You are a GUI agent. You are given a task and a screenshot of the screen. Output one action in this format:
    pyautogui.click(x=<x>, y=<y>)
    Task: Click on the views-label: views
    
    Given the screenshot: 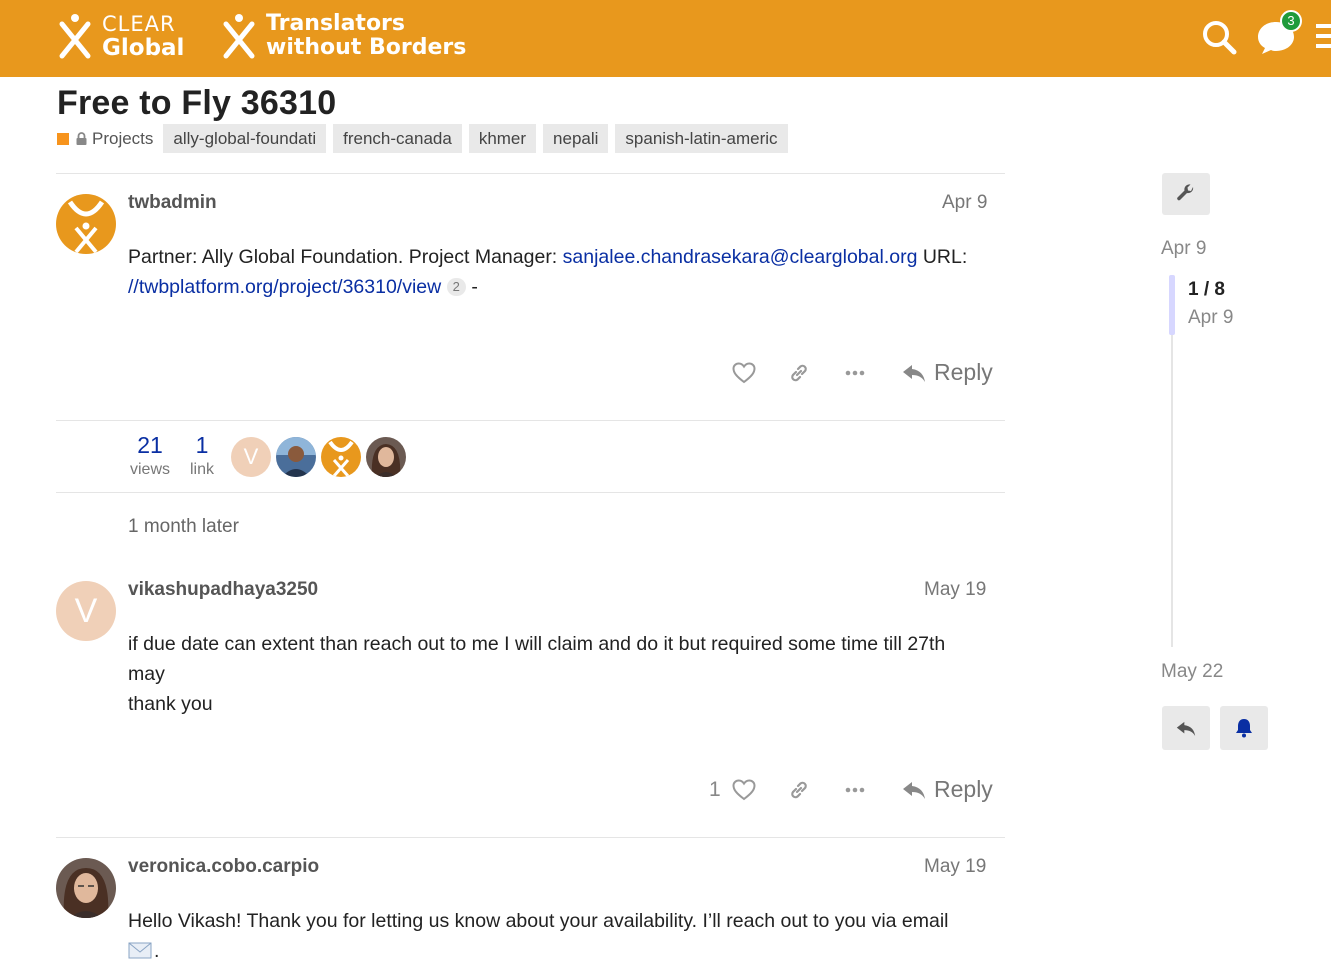 What is the action you would take?
    pyautogui.click(x=149, y=469)
    